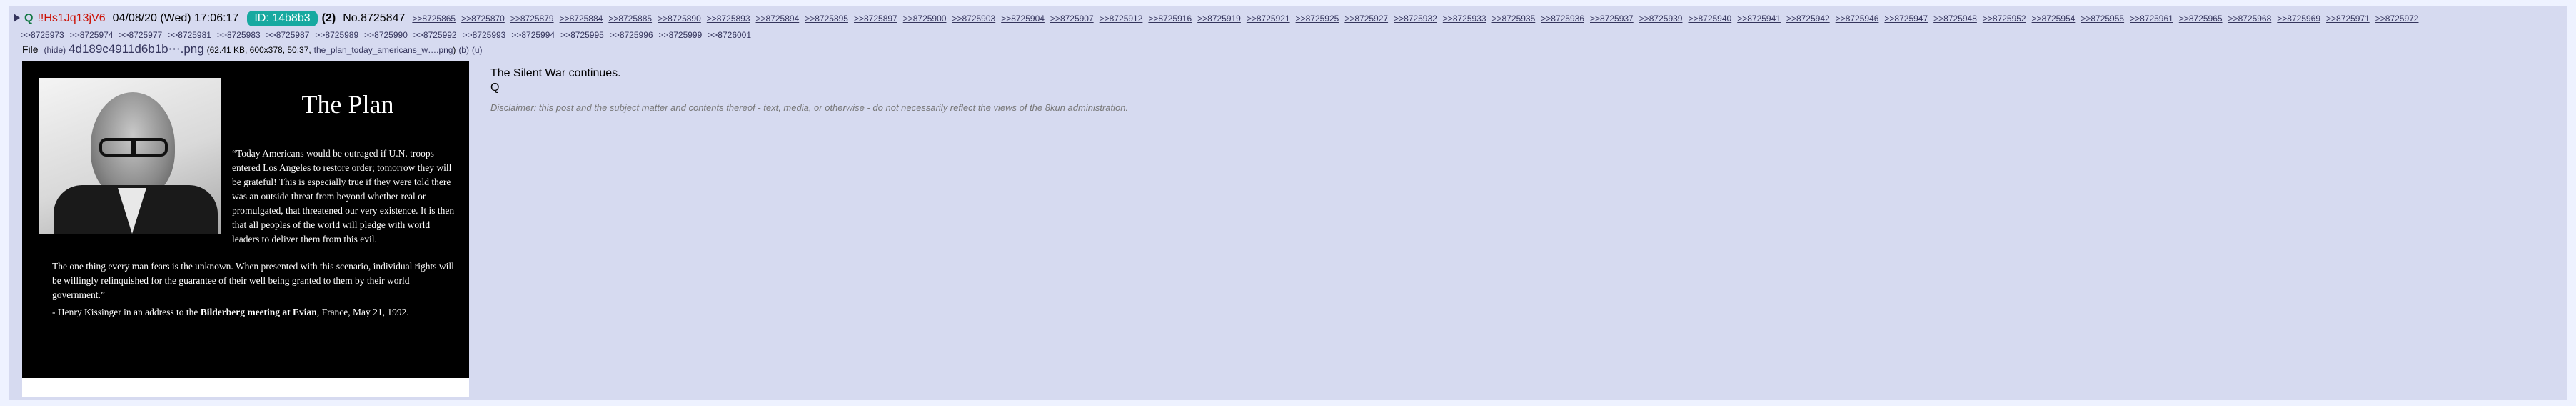 Image resolution: width=2576 pixels, height=406 pixels. Describe the element at coordinates (925, 19) in the screenshot. I see `backlink: >>8725900` at that location.